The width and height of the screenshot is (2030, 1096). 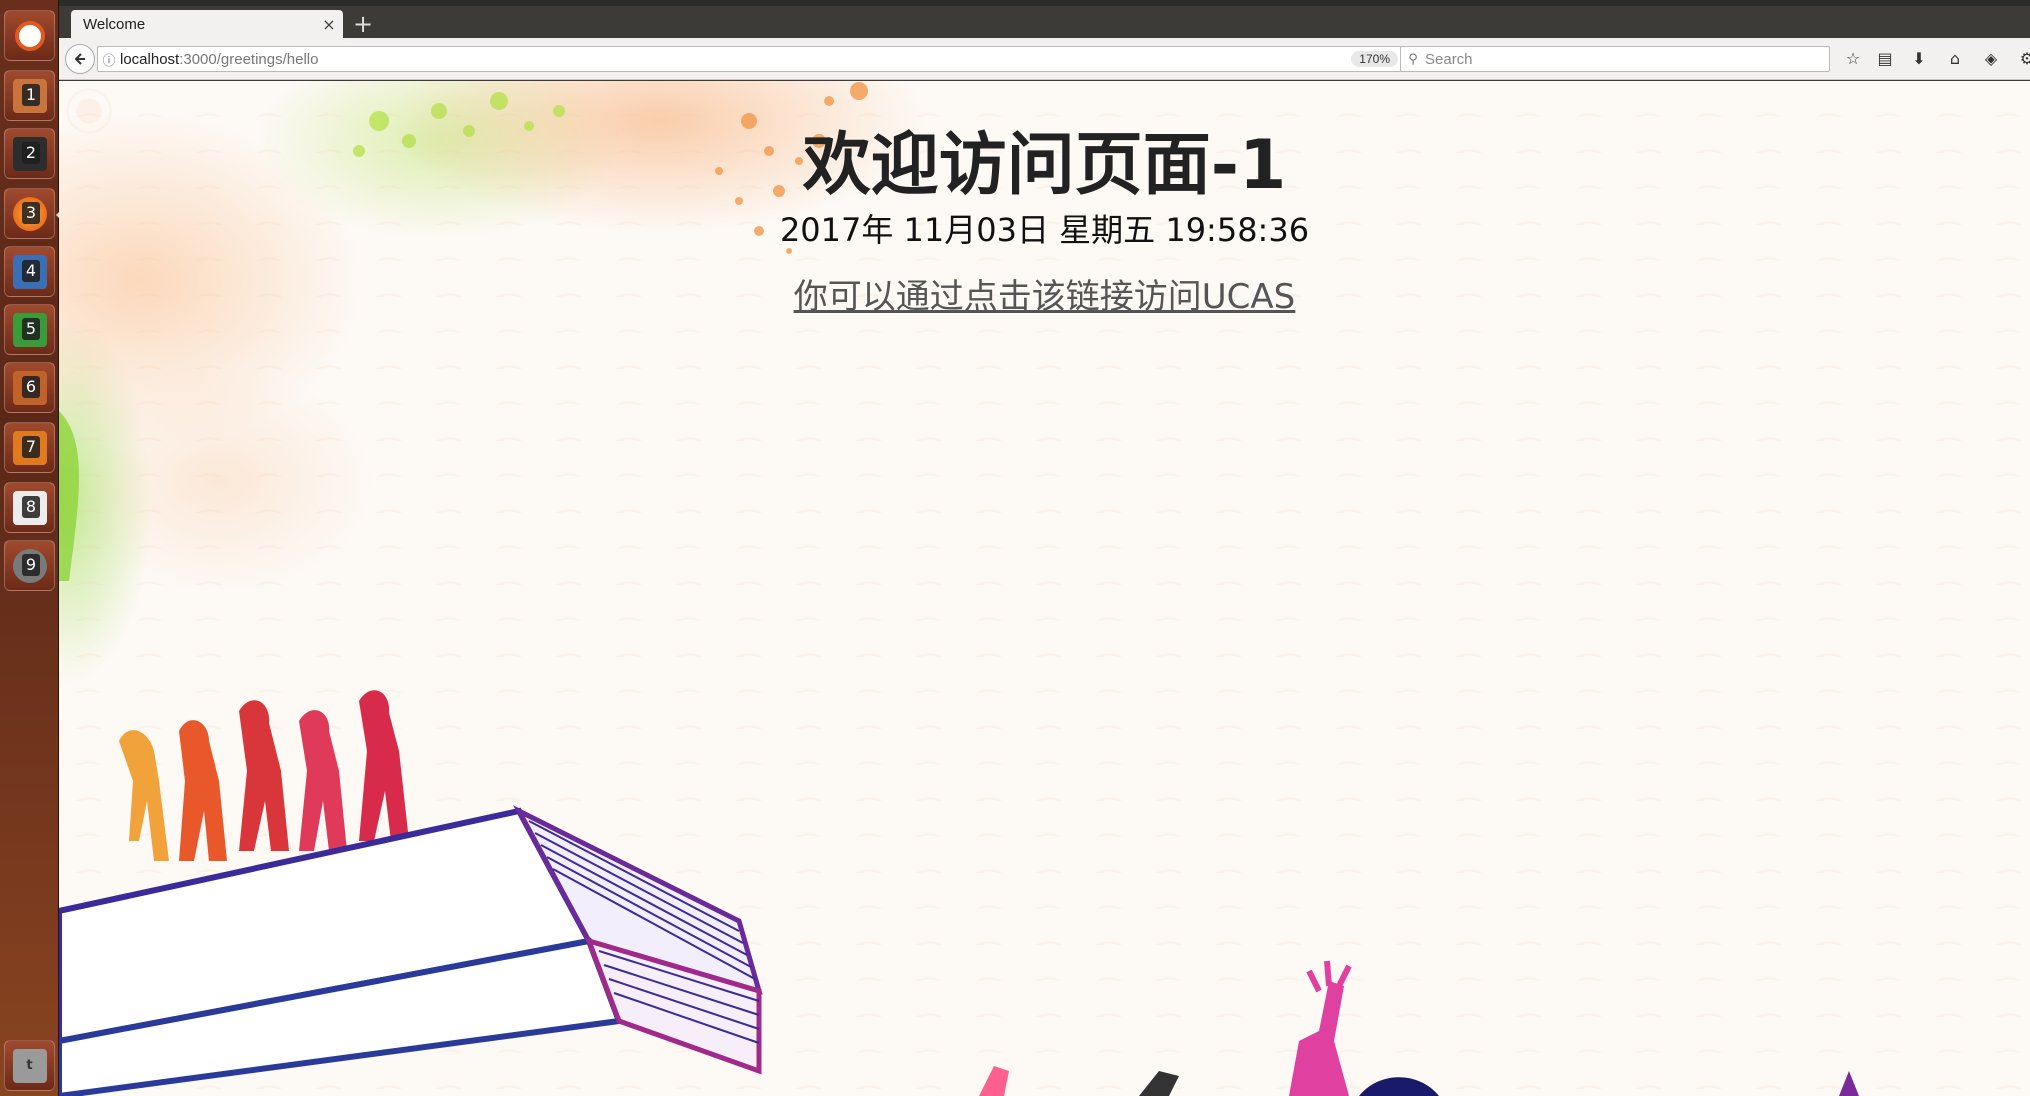 What do you see at coordinates (2023, 59) in the screenshot?
I see `extension-icon: ⚙` at bounding box center [2023, 59].